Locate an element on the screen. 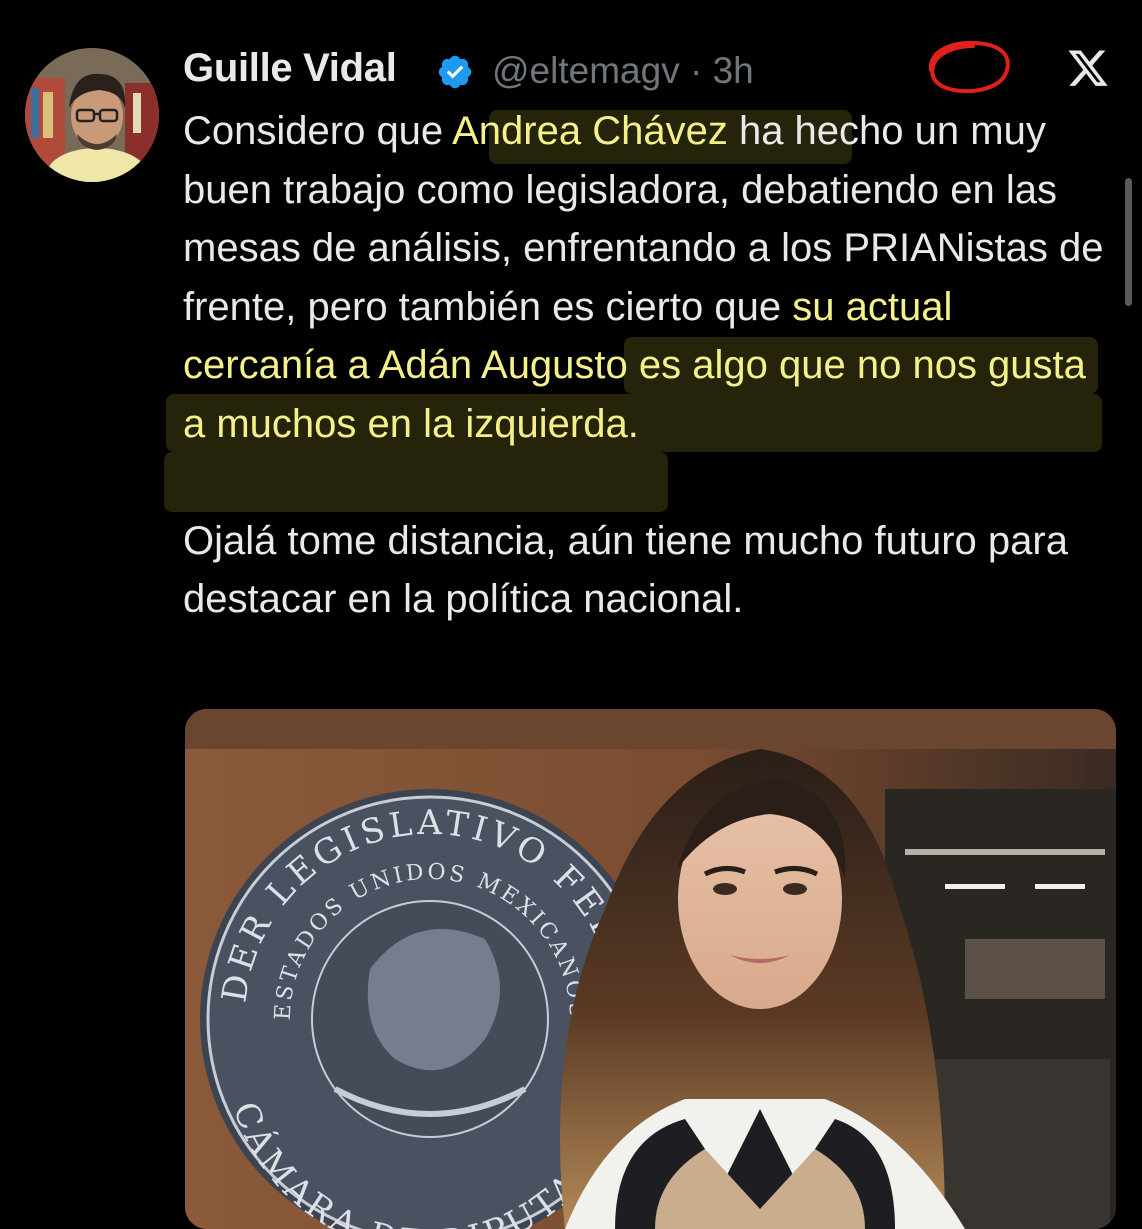 This screenshot has height=1229, width=1142. red-circle-annotation is located at coordinates (969, 67).